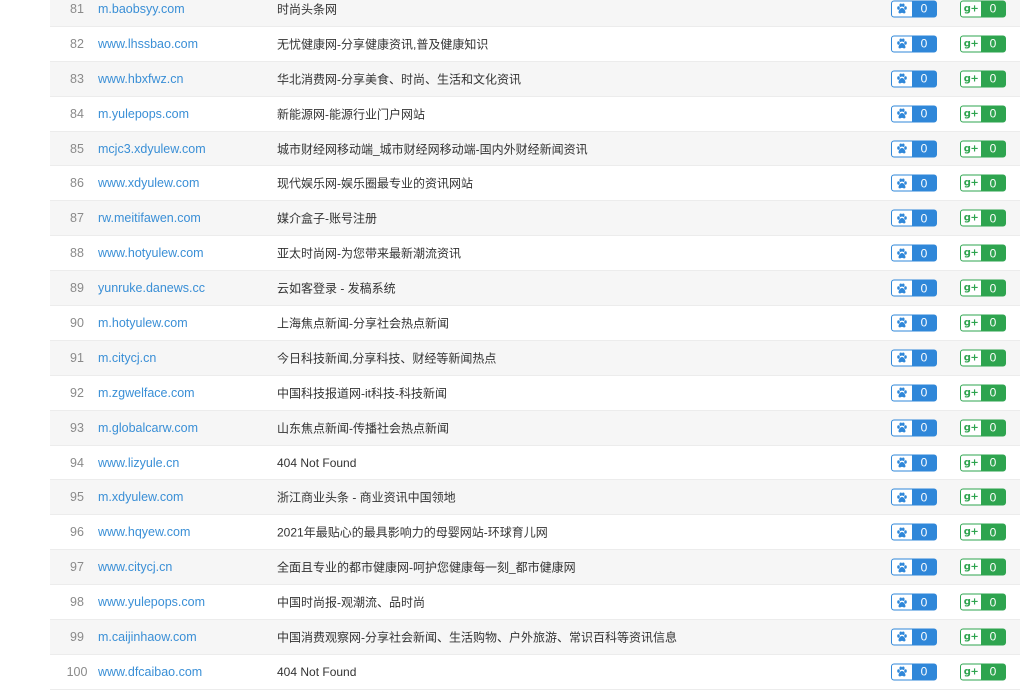  What do you see at coordinates (147, 637) in the screenshot?
I see `domain-link: m.caijinhaow.com` at bounding box center [147, 637].